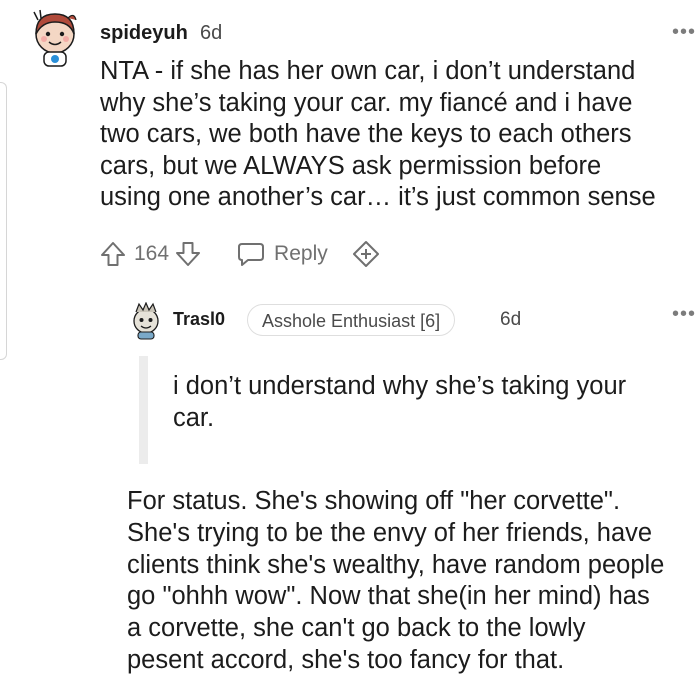 Image resolution: width=700 pixels, height=683 pixels. I want to click on comment-username: spideyuh, so click(144, 33).